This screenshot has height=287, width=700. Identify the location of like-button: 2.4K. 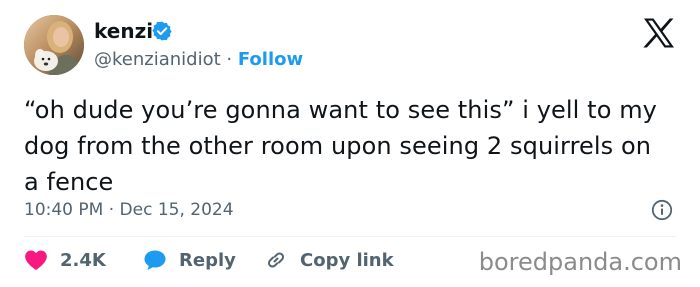
(65, 260).